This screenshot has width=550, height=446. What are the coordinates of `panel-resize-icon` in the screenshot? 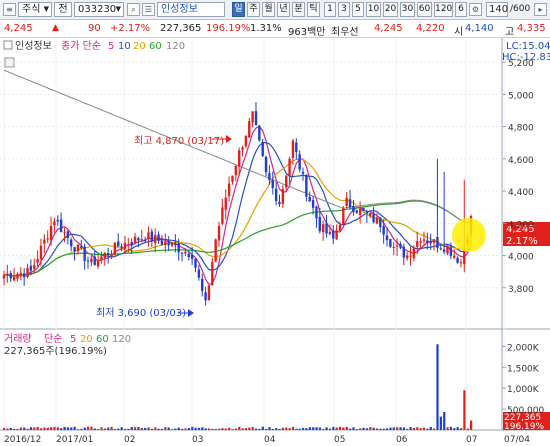 It's located at (9, 62).